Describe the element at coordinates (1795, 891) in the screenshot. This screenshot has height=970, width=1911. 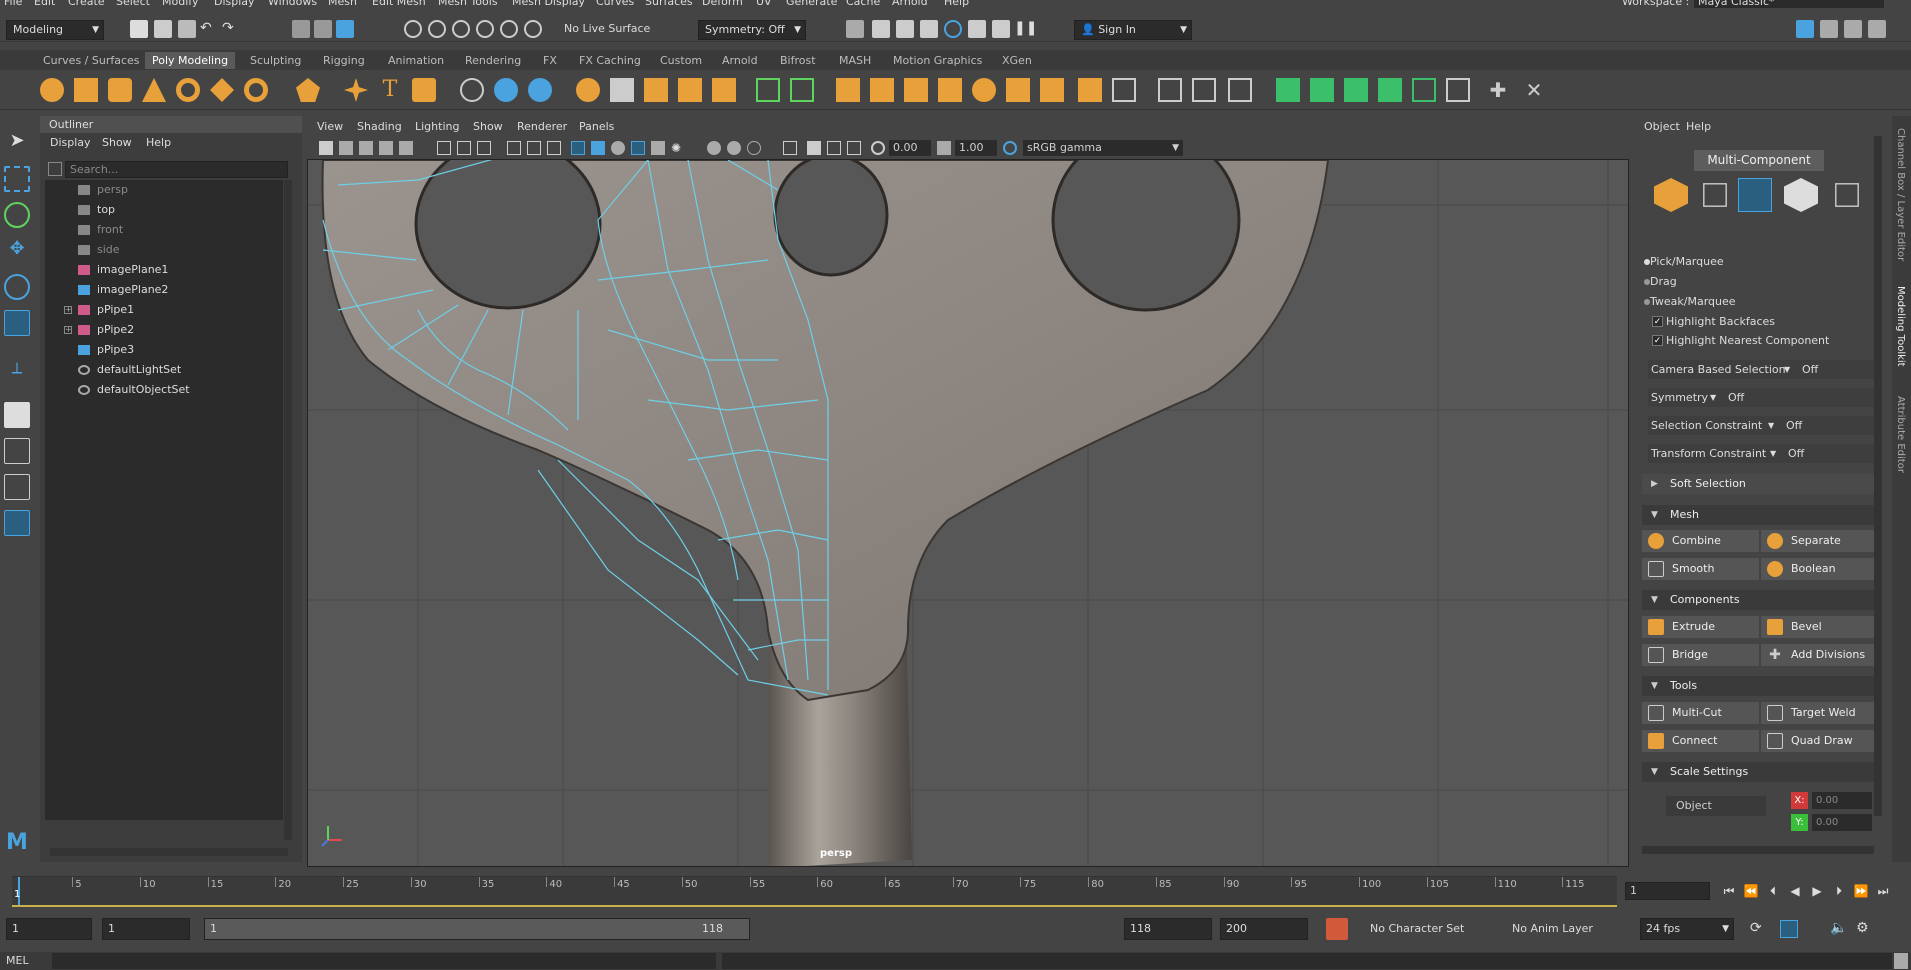
I see `play-backward-icon: ◀` at that location.